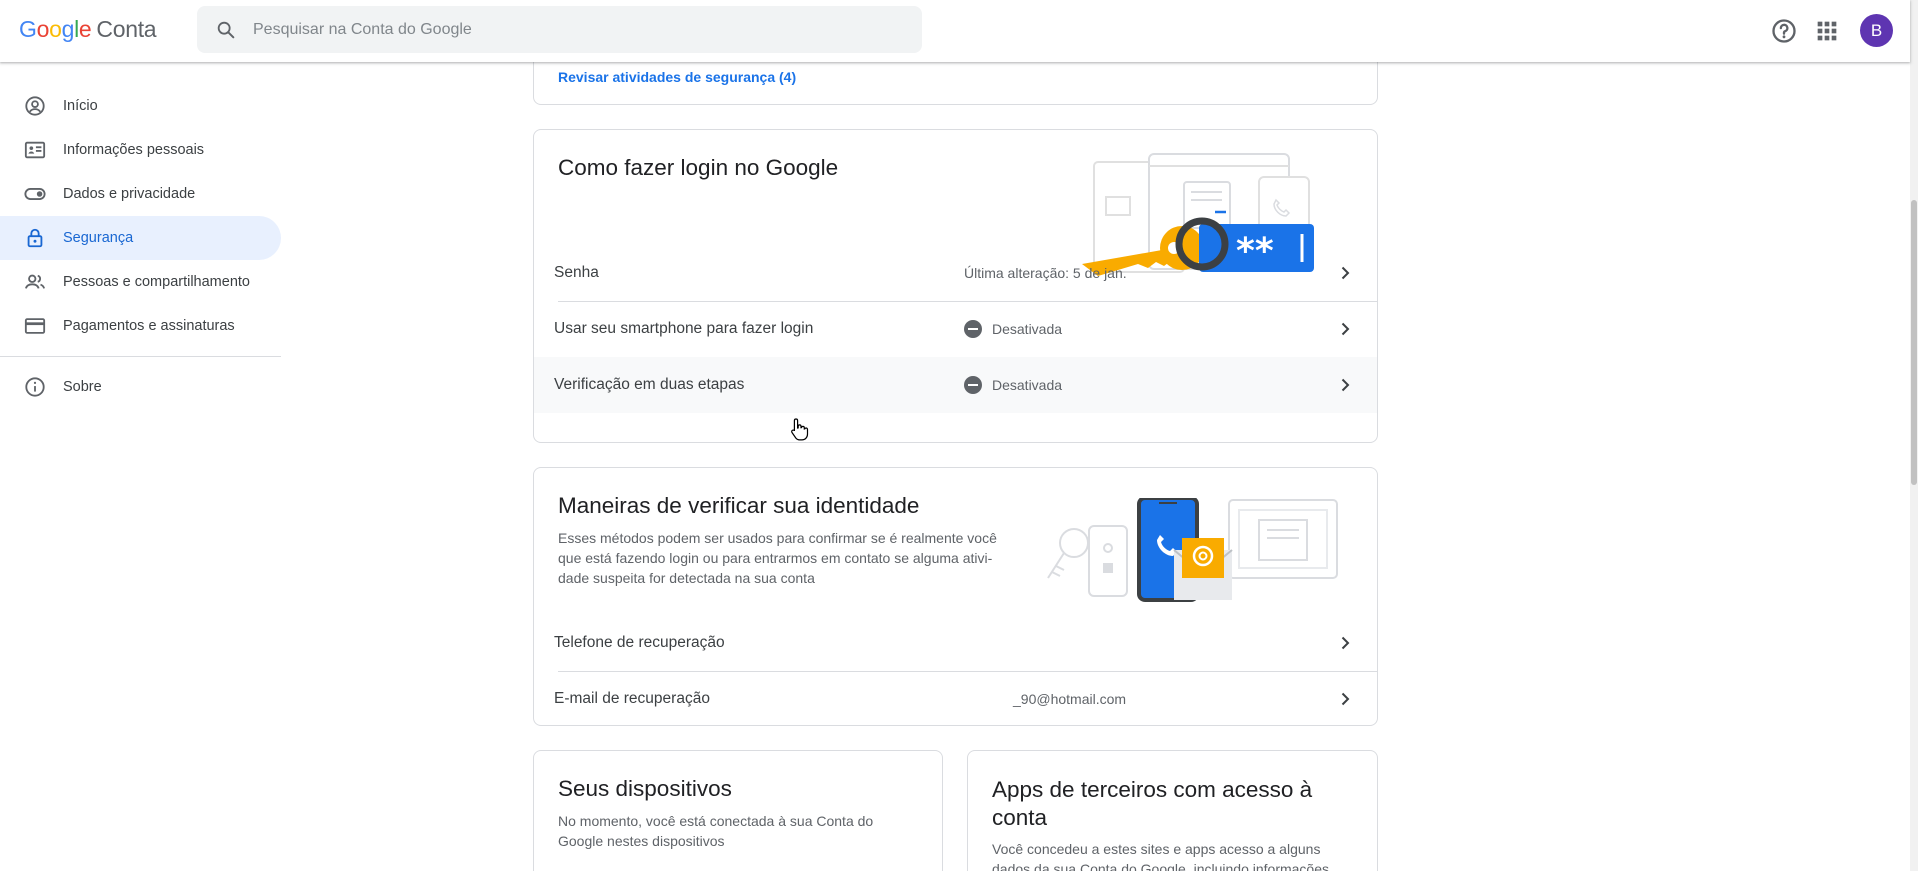 The image size is (1918, 871). I want to click on account-circle-icon, so click(35, 106).